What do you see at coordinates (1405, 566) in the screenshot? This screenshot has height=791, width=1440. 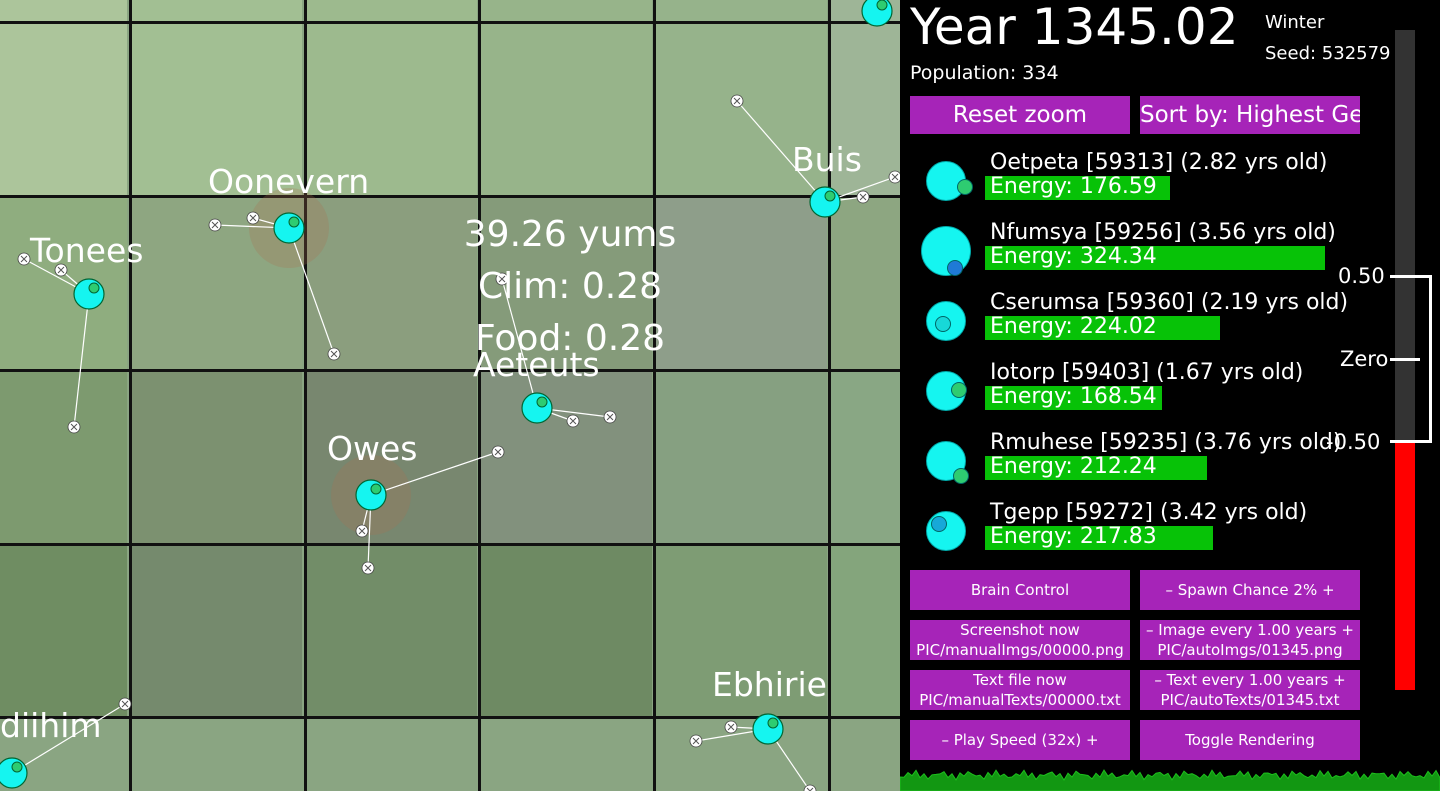 I see `meter-fill` at bounding box center [1405, 566].